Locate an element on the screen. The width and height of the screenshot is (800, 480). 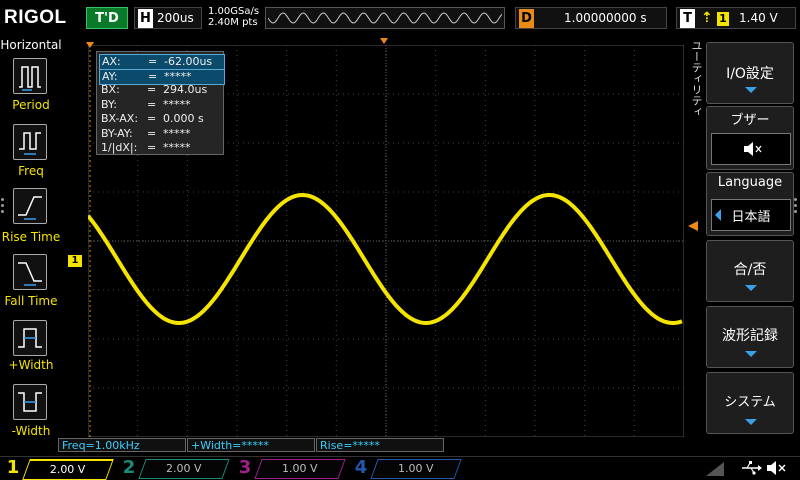
cursor-key: BX-AX: is located at coordinates (120, 118).